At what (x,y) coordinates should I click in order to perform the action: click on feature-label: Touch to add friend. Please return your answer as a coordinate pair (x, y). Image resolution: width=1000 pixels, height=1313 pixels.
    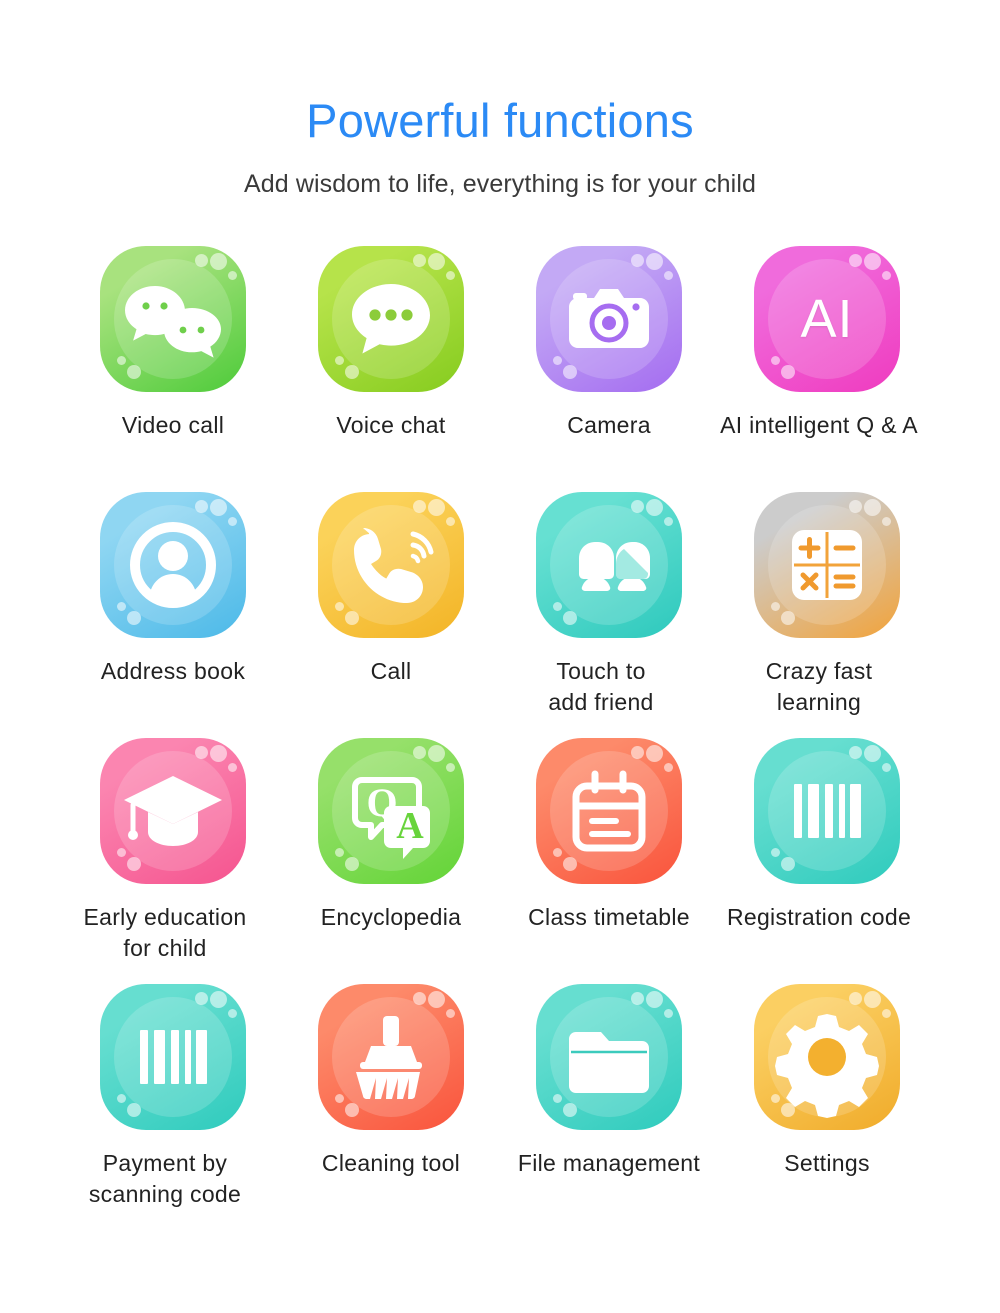
    Looking at the image, I should click on (601, 687).